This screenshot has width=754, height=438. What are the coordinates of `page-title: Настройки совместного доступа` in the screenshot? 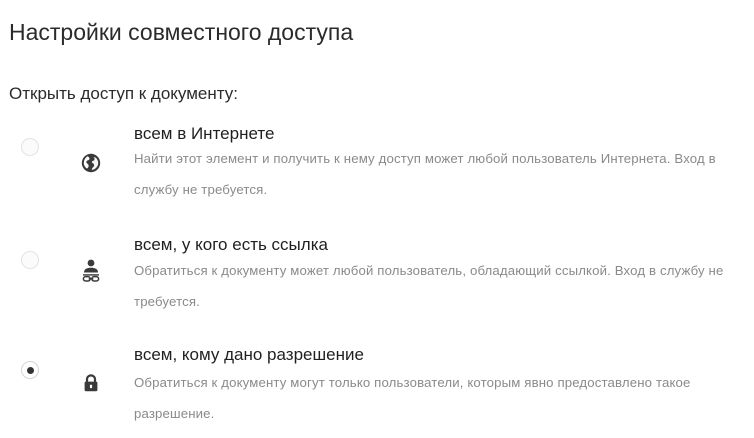 It's located at (181, 32).